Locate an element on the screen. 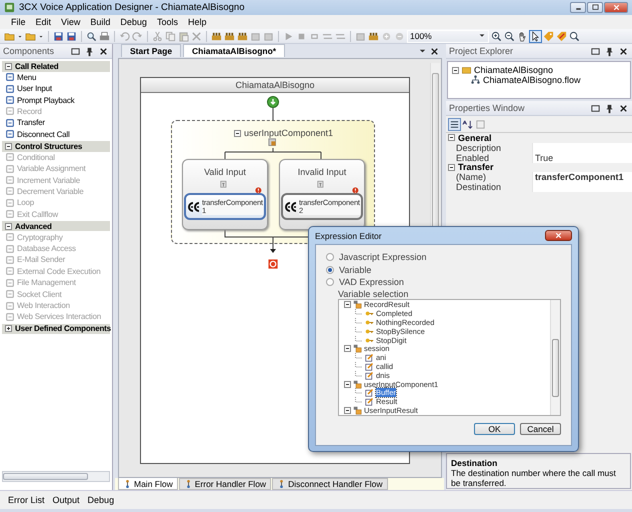  menubar-entry: View is located at coordinates (71, 22).